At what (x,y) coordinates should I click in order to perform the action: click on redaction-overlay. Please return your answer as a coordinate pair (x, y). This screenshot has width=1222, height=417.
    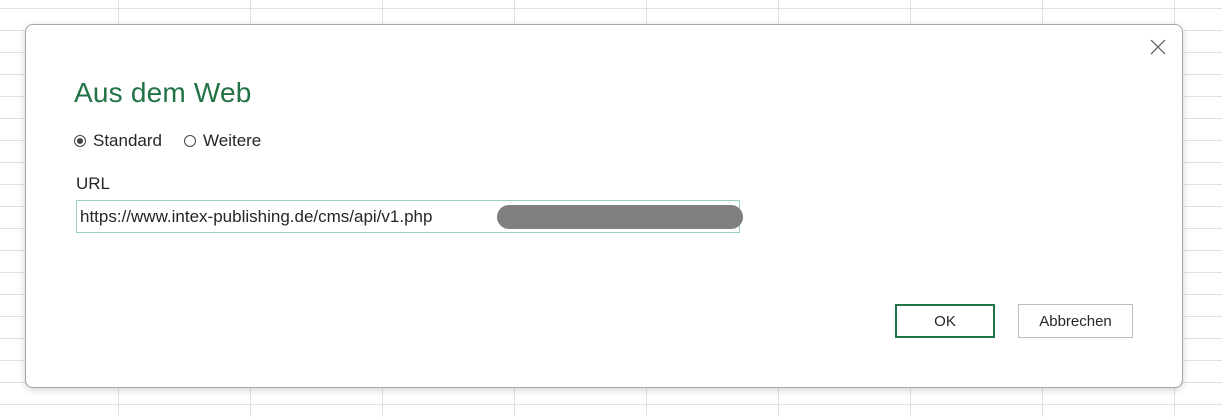
    Looking at the image, I should click on (620, 217).